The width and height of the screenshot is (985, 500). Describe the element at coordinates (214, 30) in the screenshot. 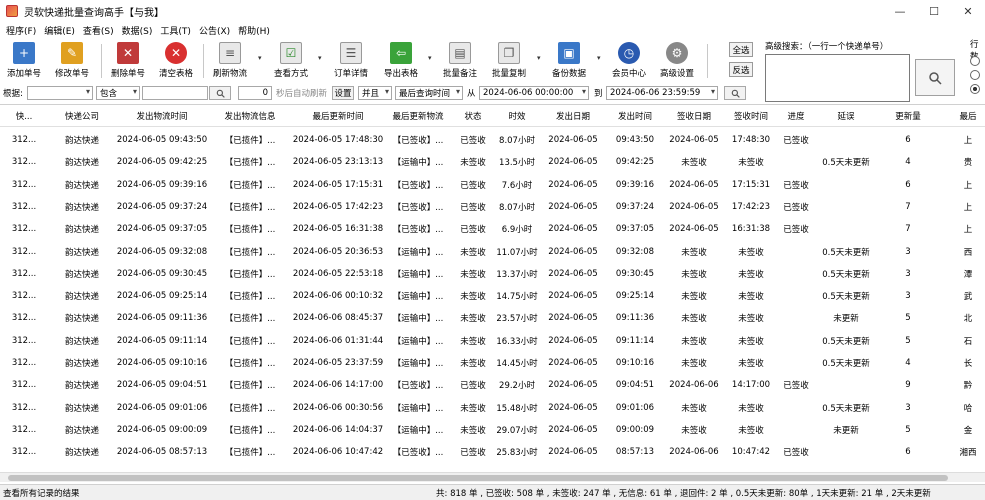

I see `menu-notice: 公告(X)` at that location.